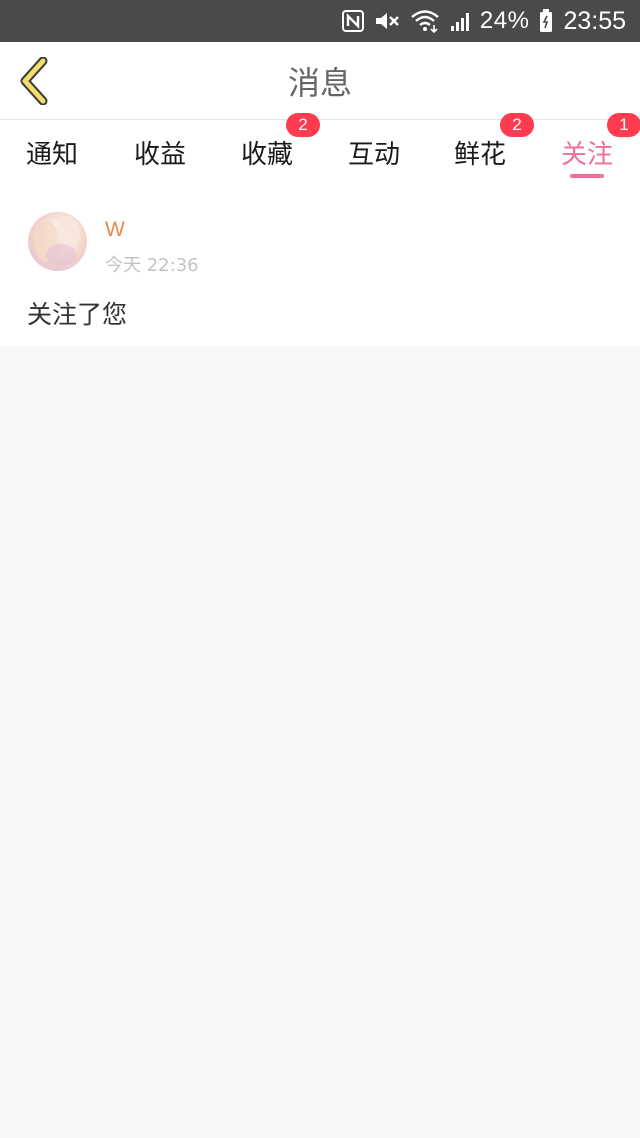 Image resolution: width=640 pixels, height=1138 pixels. What do you see at coordinates (266, 154) in the screenshot?
I see `tab-label: 收藏` at bounding box center [266, 154].